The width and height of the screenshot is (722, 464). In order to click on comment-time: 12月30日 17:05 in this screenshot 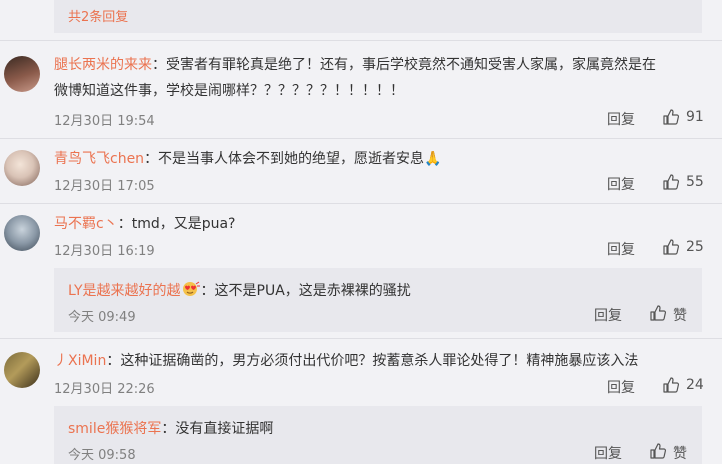, I will do `click(104, 186)`.